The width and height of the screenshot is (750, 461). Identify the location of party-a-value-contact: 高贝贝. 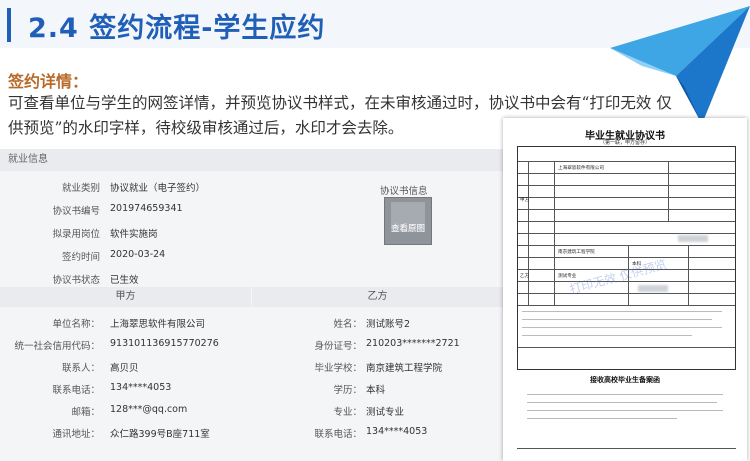
(124, 368).